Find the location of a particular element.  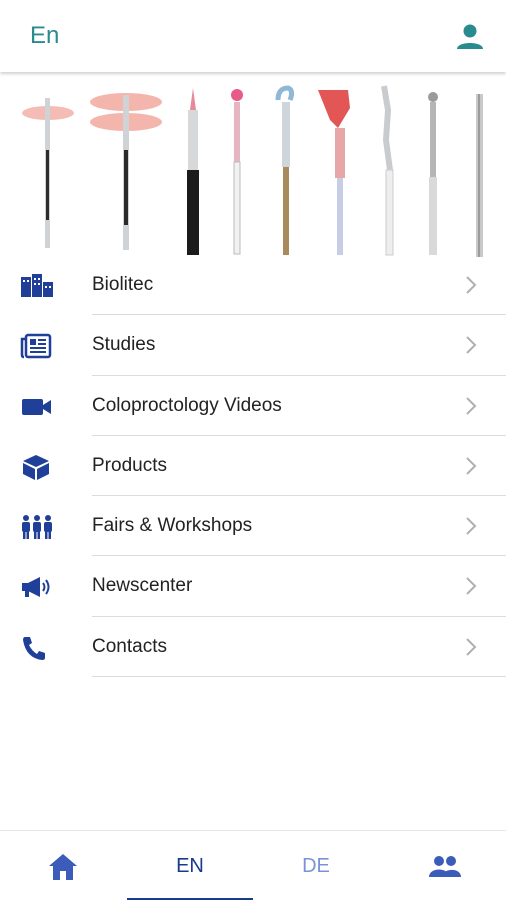

buildings-icon is located at coordinates (37, 286).